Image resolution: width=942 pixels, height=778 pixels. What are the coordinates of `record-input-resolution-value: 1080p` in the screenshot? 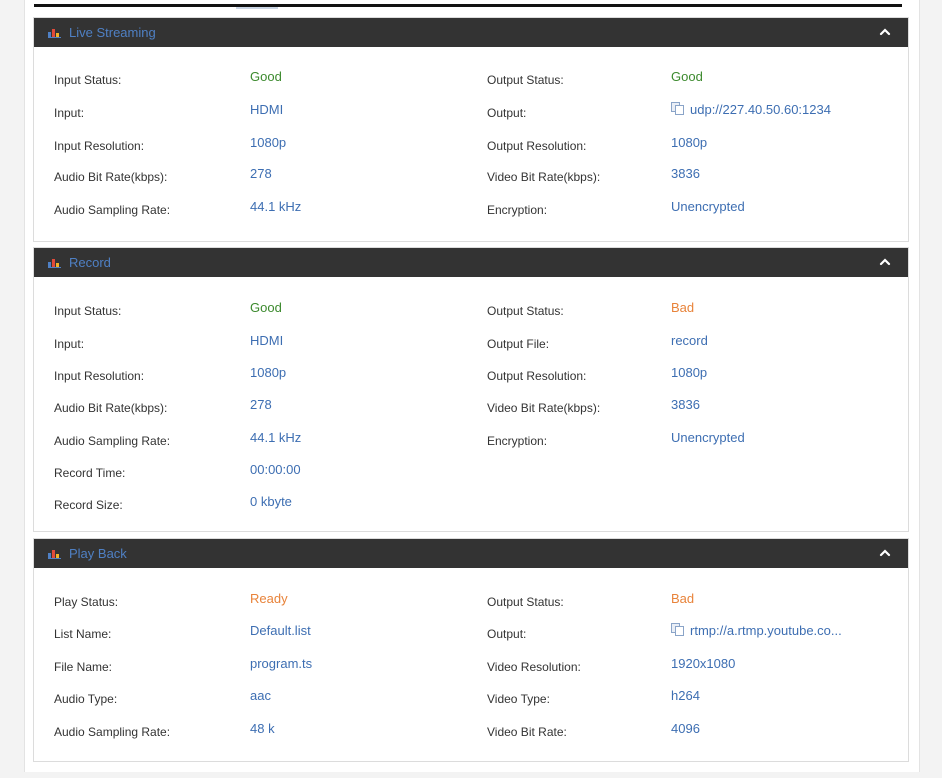 It's located at (268, 372).